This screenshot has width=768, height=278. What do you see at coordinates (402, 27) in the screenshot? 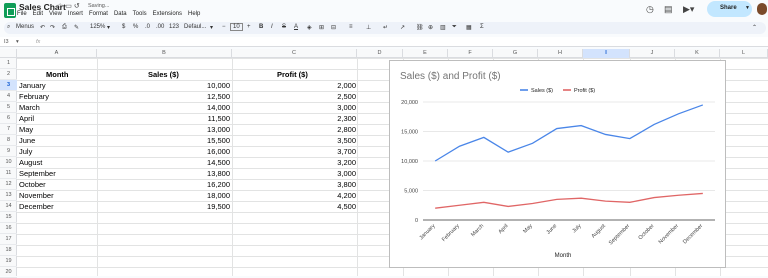
I see `text-rotation-icon: ↗` at bounding box center [402, 27].